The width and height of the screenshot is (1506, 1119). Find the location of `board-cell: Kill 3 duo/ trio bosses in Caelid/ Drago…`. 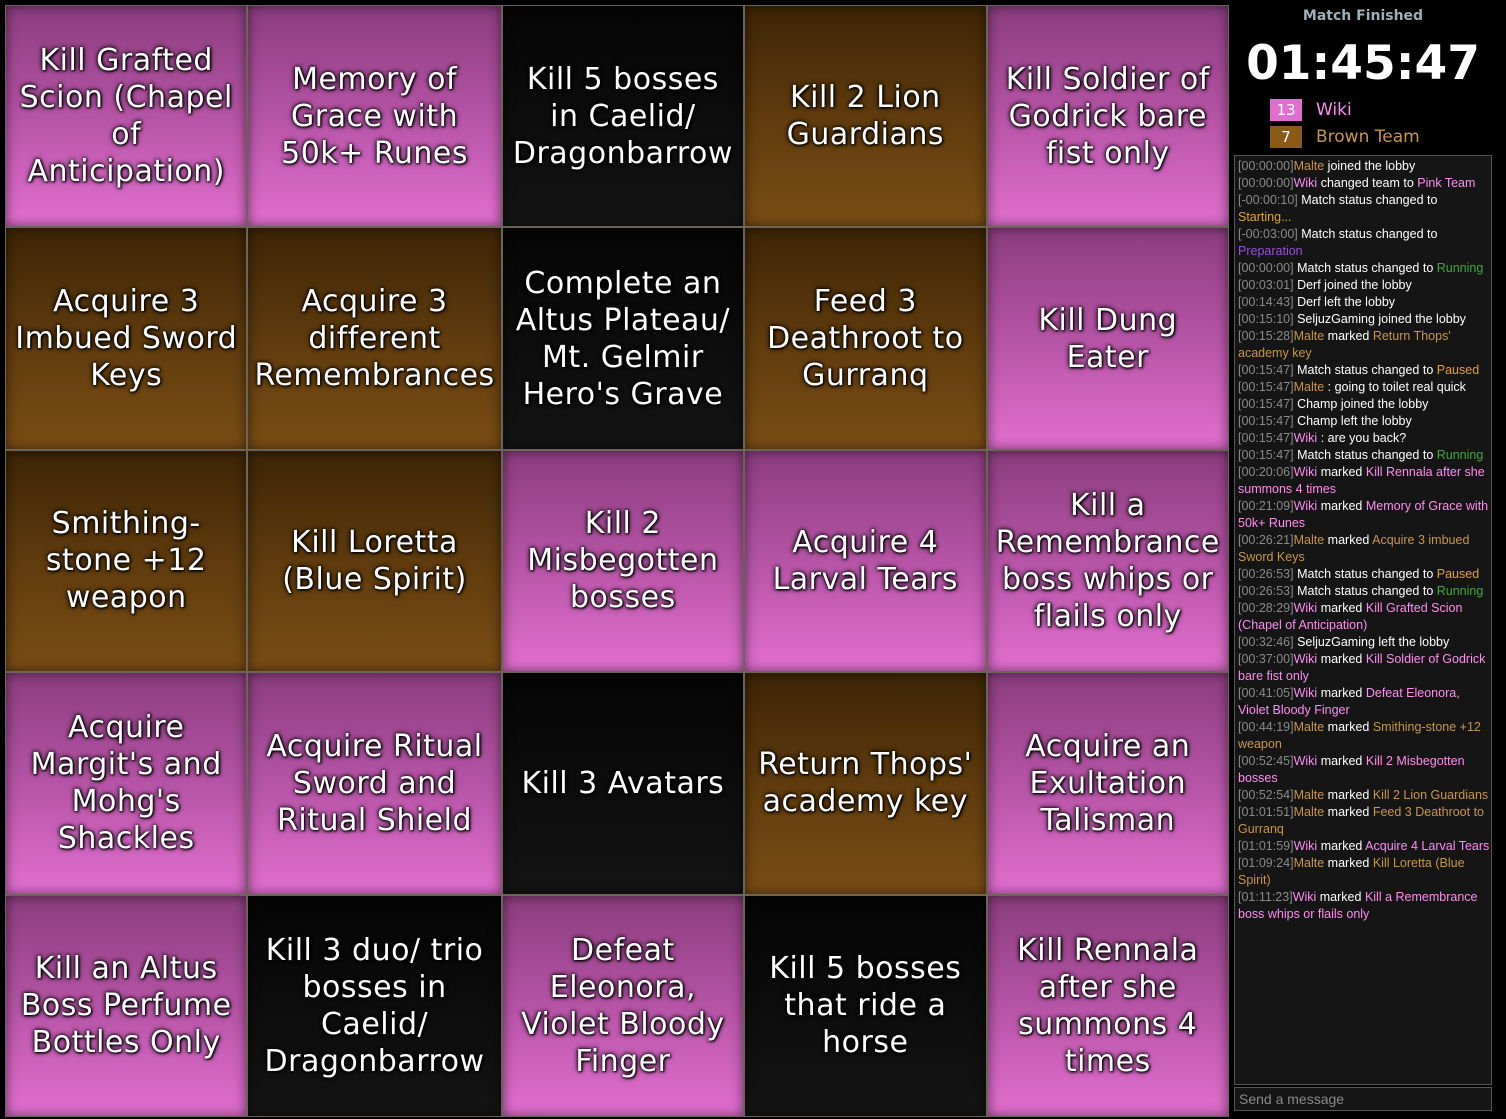

board-cell: Kill 3 duo/ trio bosses in Caelid/ Drago… is located at coordinates (374, 1005).